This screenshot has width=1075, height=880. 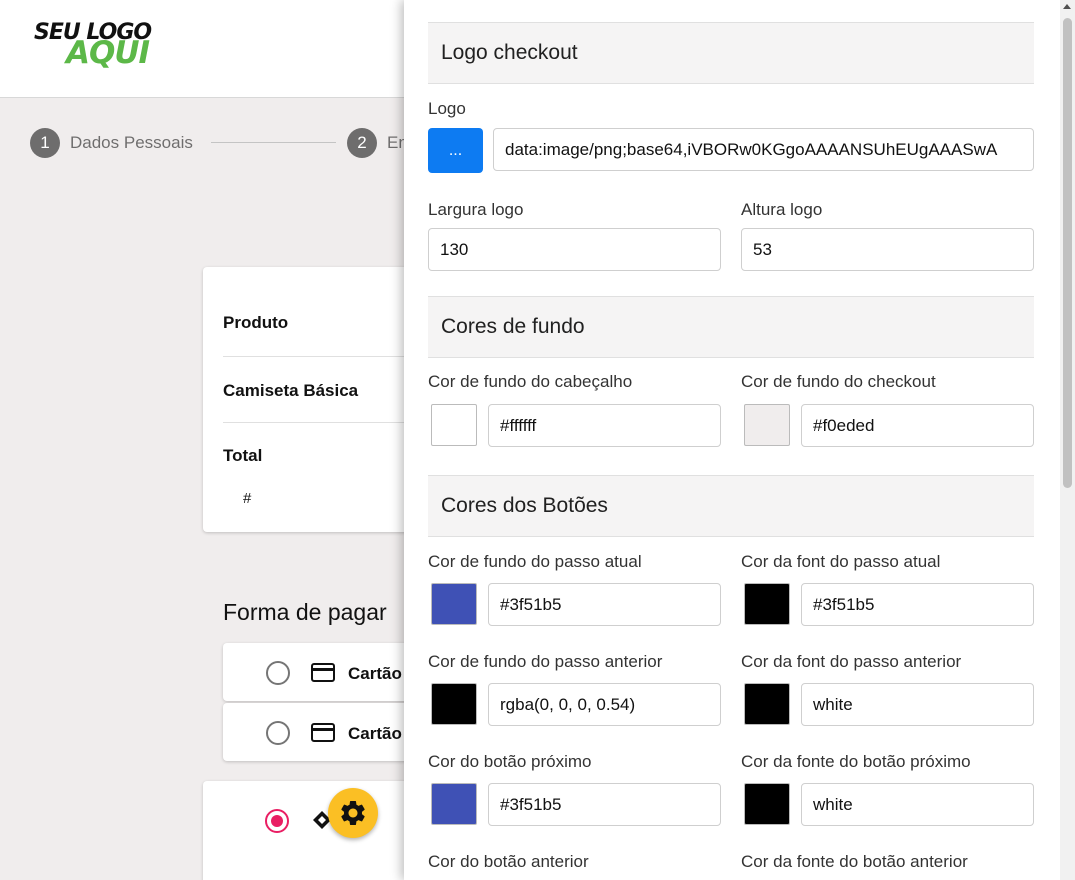 What do you see at coordinates (108, 53) in the screenshot?
I see `logo-line-2: AQUI` at bounding box center [108, 53].